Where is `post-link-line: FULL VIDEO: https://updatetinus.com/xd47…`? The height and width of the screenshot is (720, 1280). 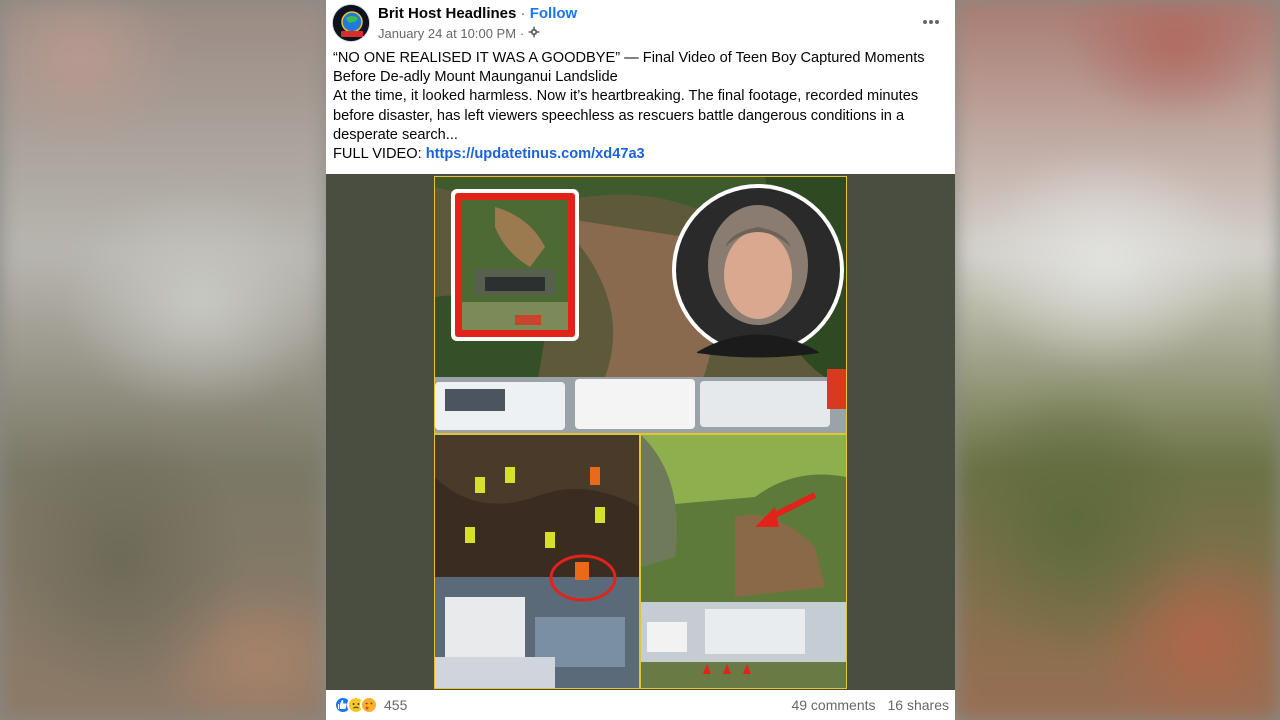 post-link-line: FULL VIDEO: https://updatetinus.com/xd47… is located at coordinates (641, 154).